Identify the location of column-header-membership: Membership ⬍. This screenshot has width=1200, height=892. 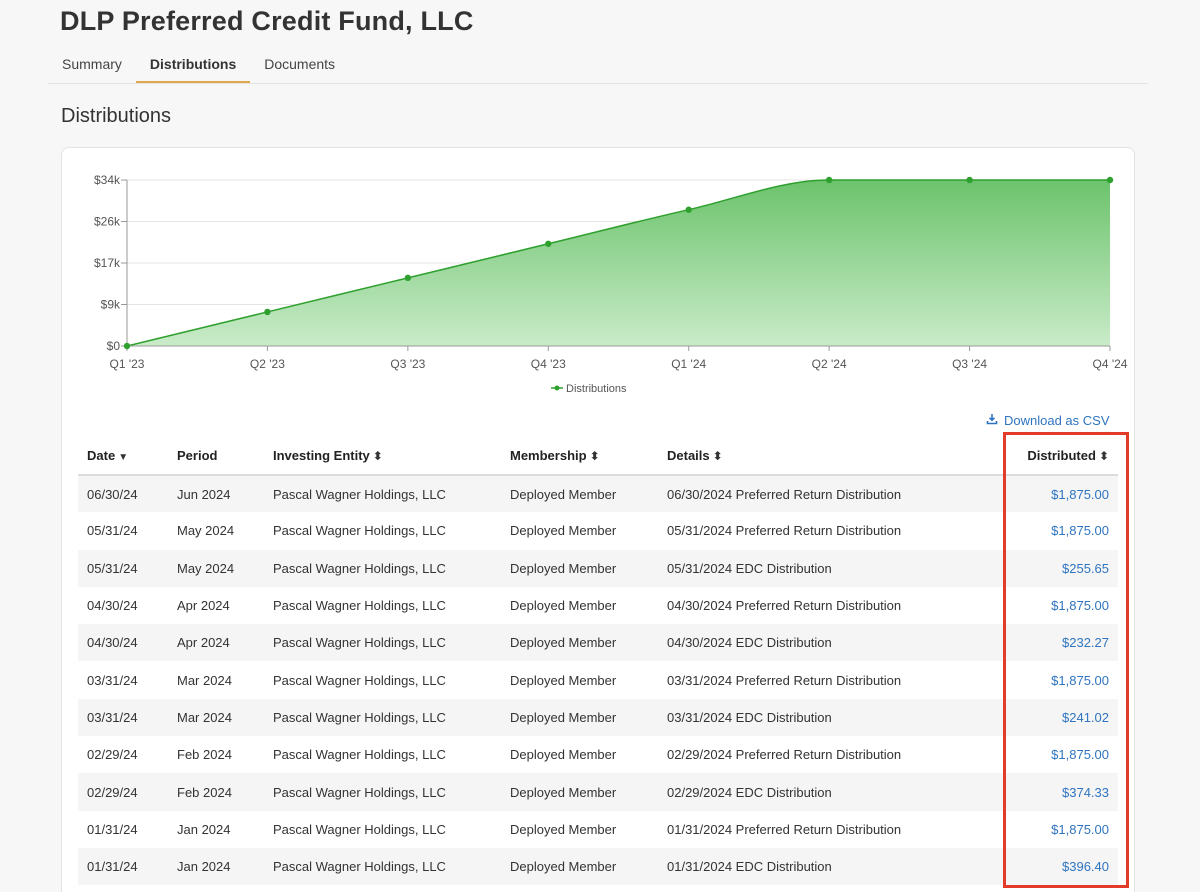
(579, 456).